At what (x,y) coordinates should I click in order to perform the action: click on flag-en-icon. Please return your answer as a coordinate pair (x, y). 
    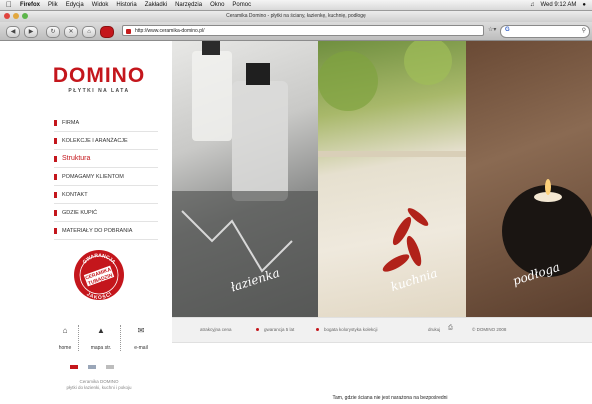
    Looking at the image, I should click on (92, 367).